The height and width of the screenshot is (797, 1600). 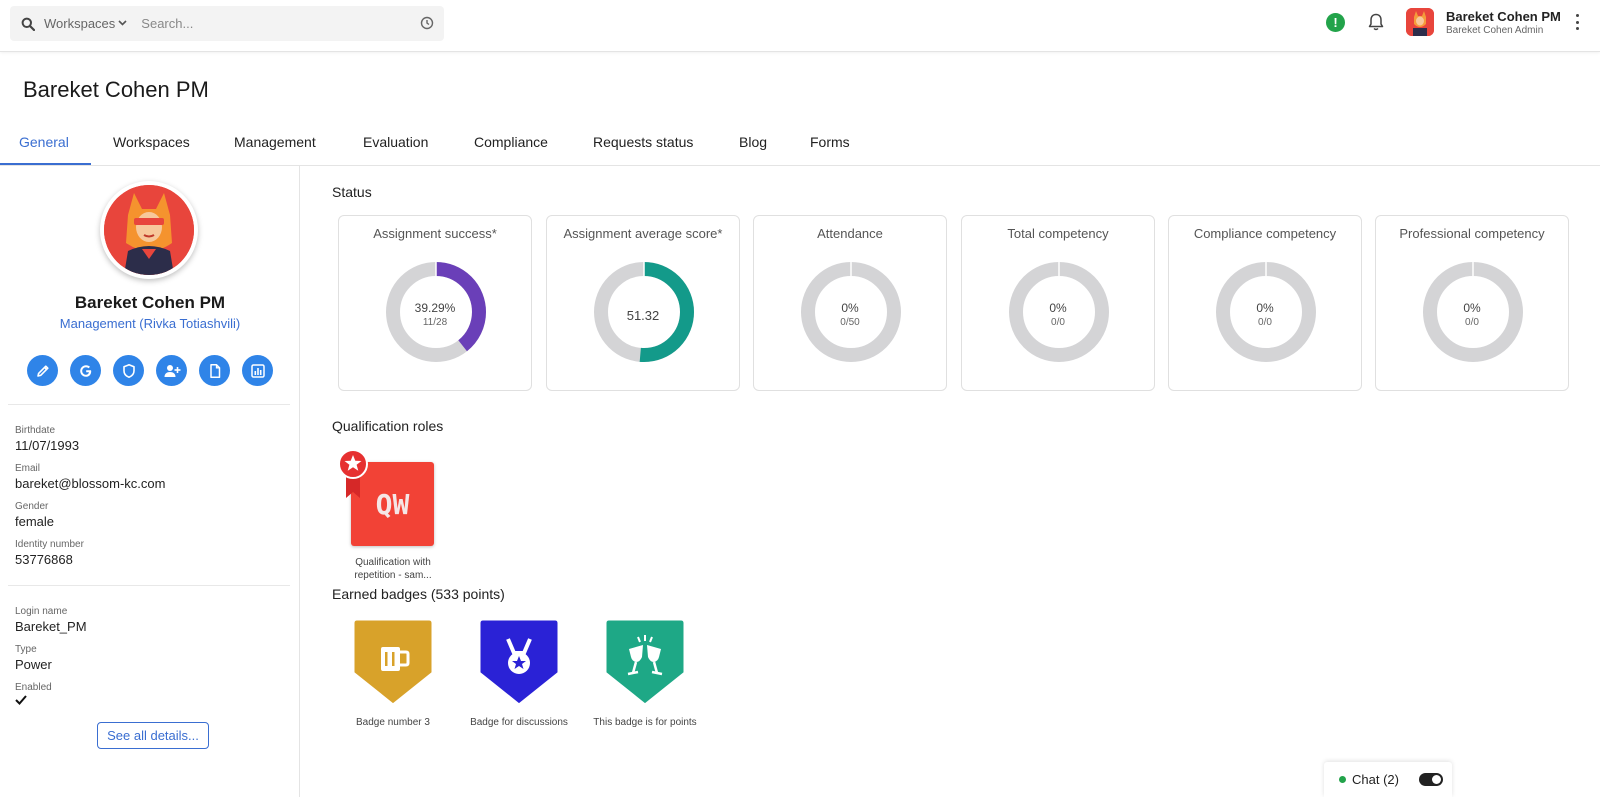 I want to click on tab-compliance: Compliance, so click(x=511, y=142).